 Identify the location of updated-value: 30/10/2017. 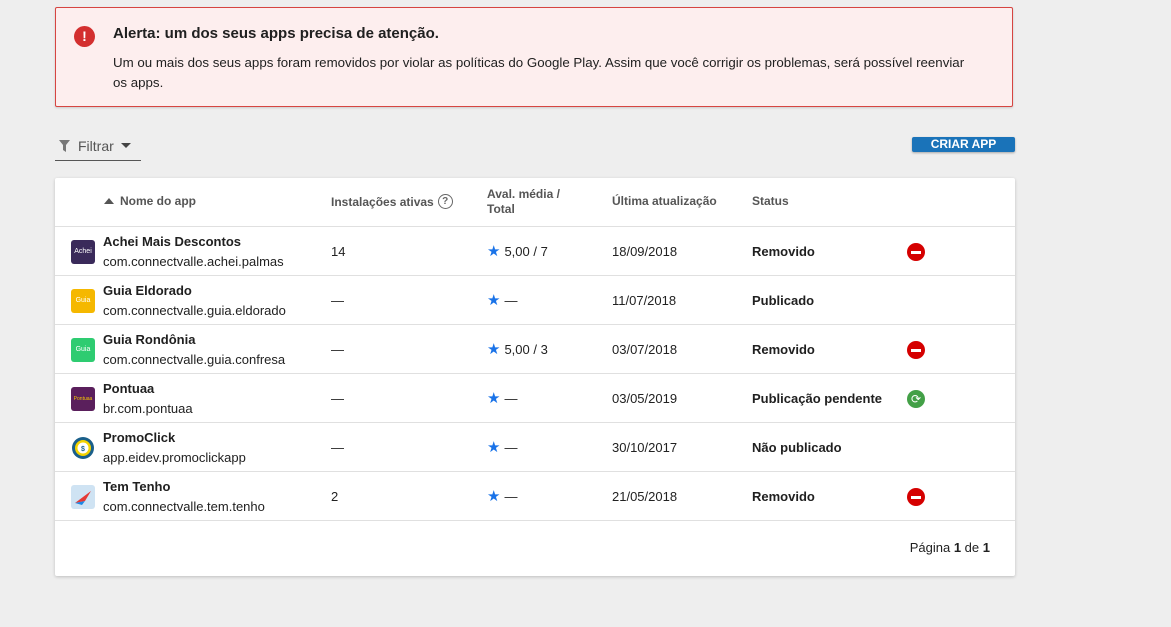
(645, 447).